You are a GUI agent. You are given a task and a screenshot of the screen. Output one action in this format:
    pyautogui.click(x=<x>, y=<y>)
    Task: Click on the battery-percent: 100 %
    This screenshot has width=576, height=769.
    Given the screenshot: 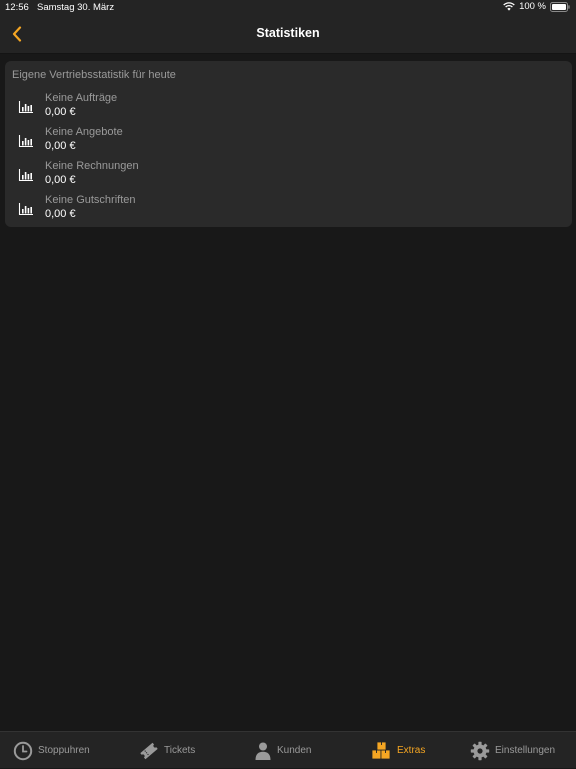 What is the action you would take?
    pyautogui.click(x=532, y=6)
    